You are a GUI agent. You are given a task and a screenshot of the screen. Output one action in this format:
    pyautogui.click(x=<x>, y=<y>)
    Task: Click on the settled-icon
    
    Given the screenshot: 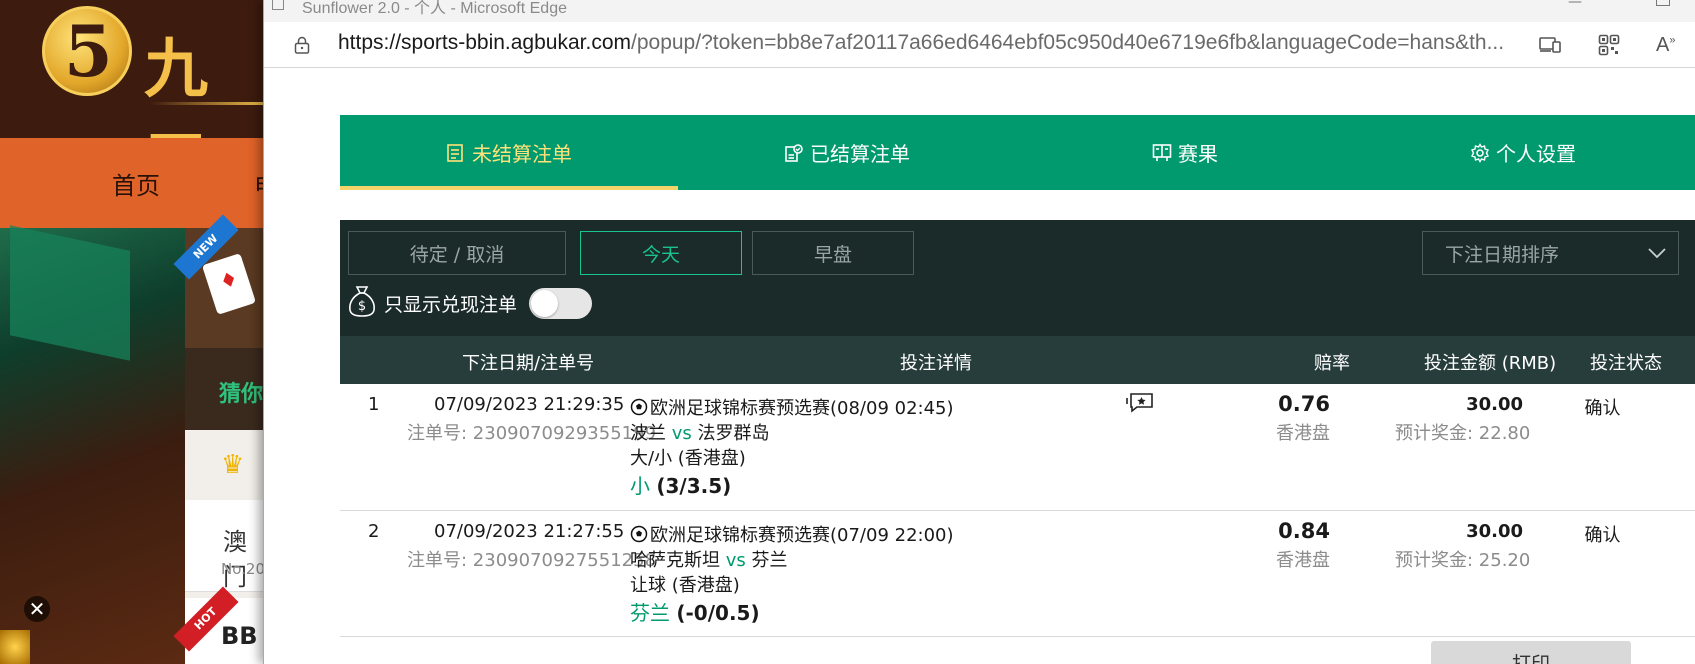 What is the action you would take?
    pyautogui.click(x=794, y=152)
    